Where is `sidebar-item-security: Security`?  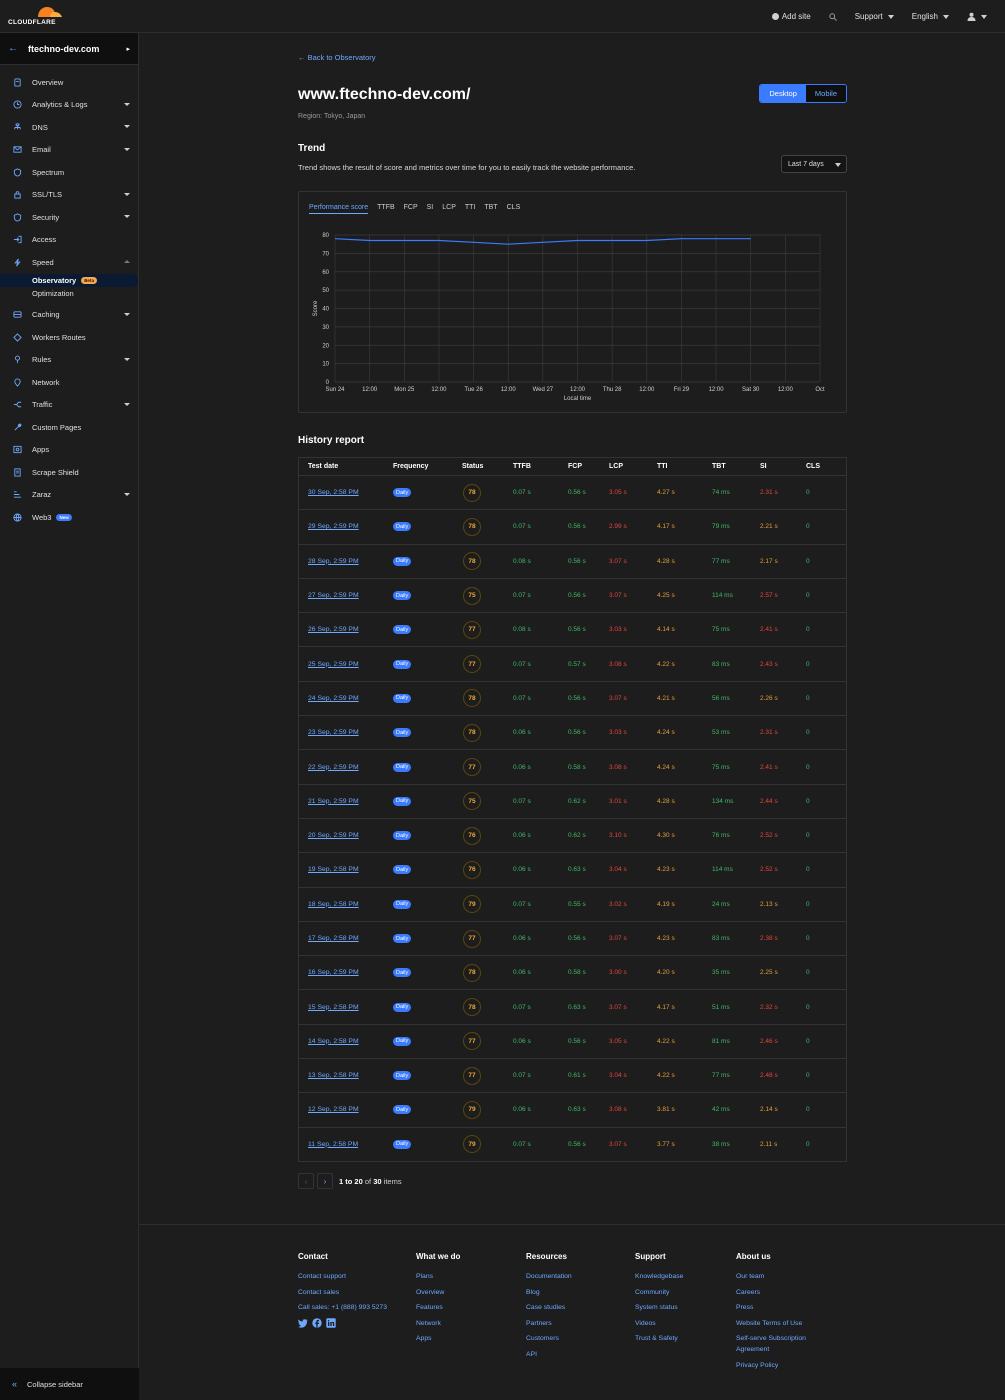
sidebar-item-security: Security is located at coordinates (69, 217).